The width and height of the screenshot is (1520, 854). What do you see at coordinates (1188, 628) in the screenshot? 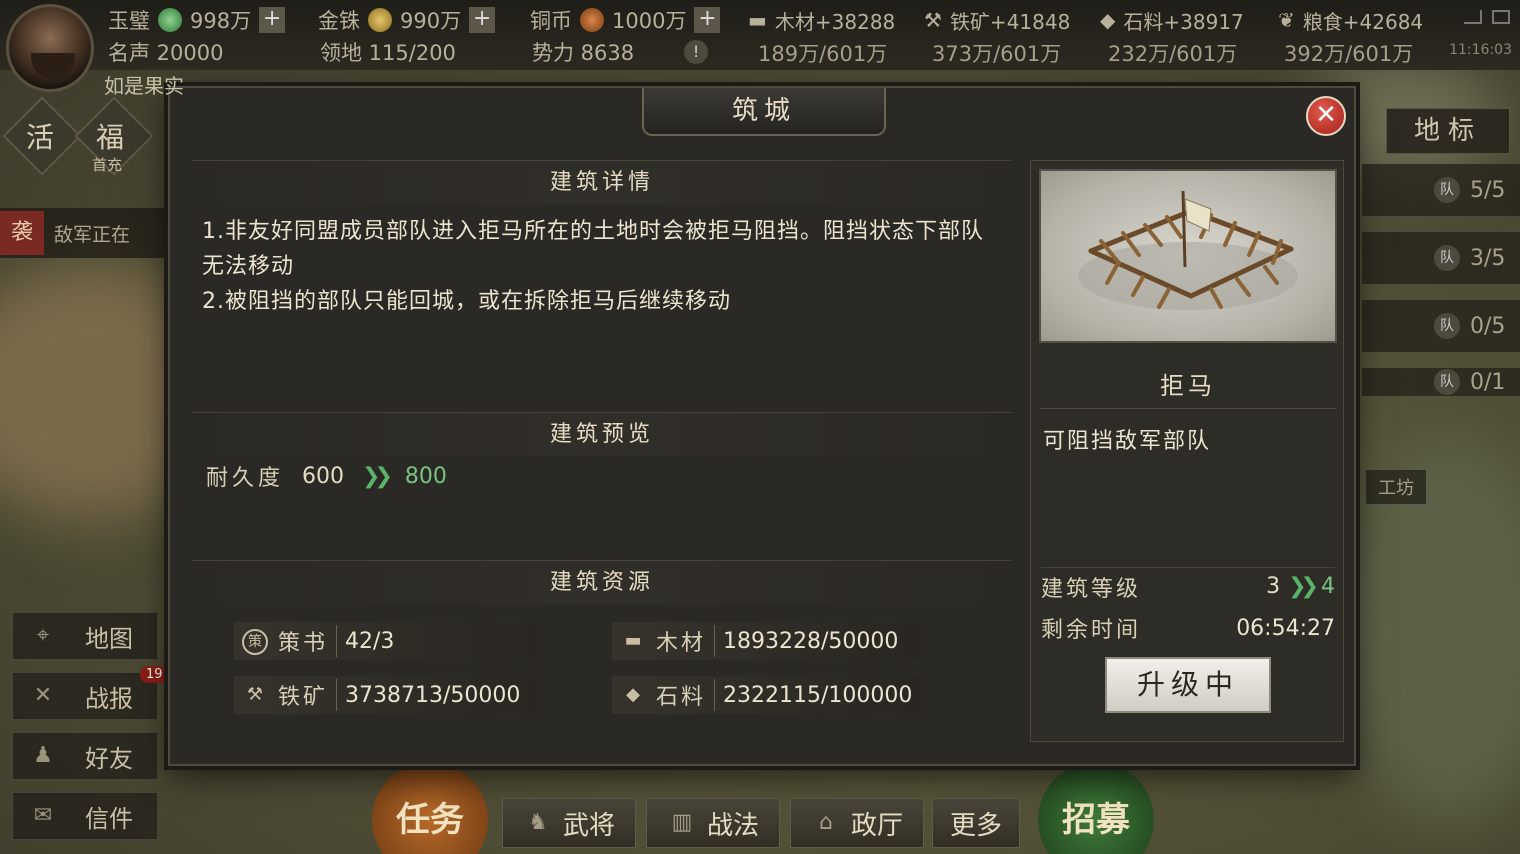
I see `remaining-time-row: 剩余时间 06:54:27` at bounding box center [1188, 628].